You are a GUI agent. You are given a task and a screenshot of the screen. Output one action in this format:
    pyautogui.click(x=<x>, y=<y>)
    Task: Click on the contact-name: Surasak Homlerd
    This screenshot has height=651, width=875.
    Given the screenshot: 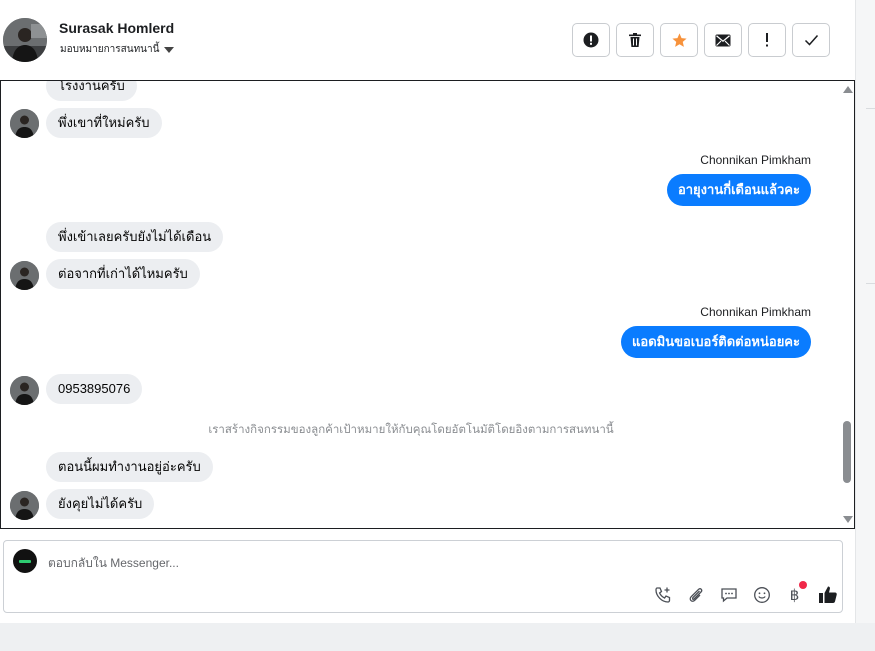 What is the action you would take?
    pyautogui.click(x=116, y=28)
    